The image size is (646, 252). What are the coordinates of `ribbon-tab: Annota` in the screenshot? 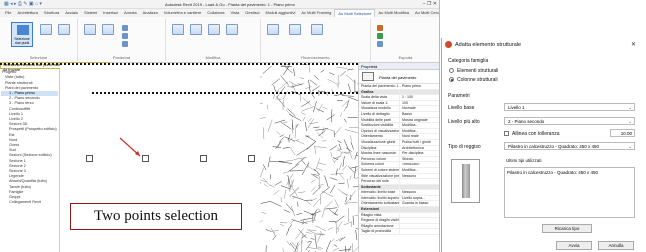 It's located at (130, 13).